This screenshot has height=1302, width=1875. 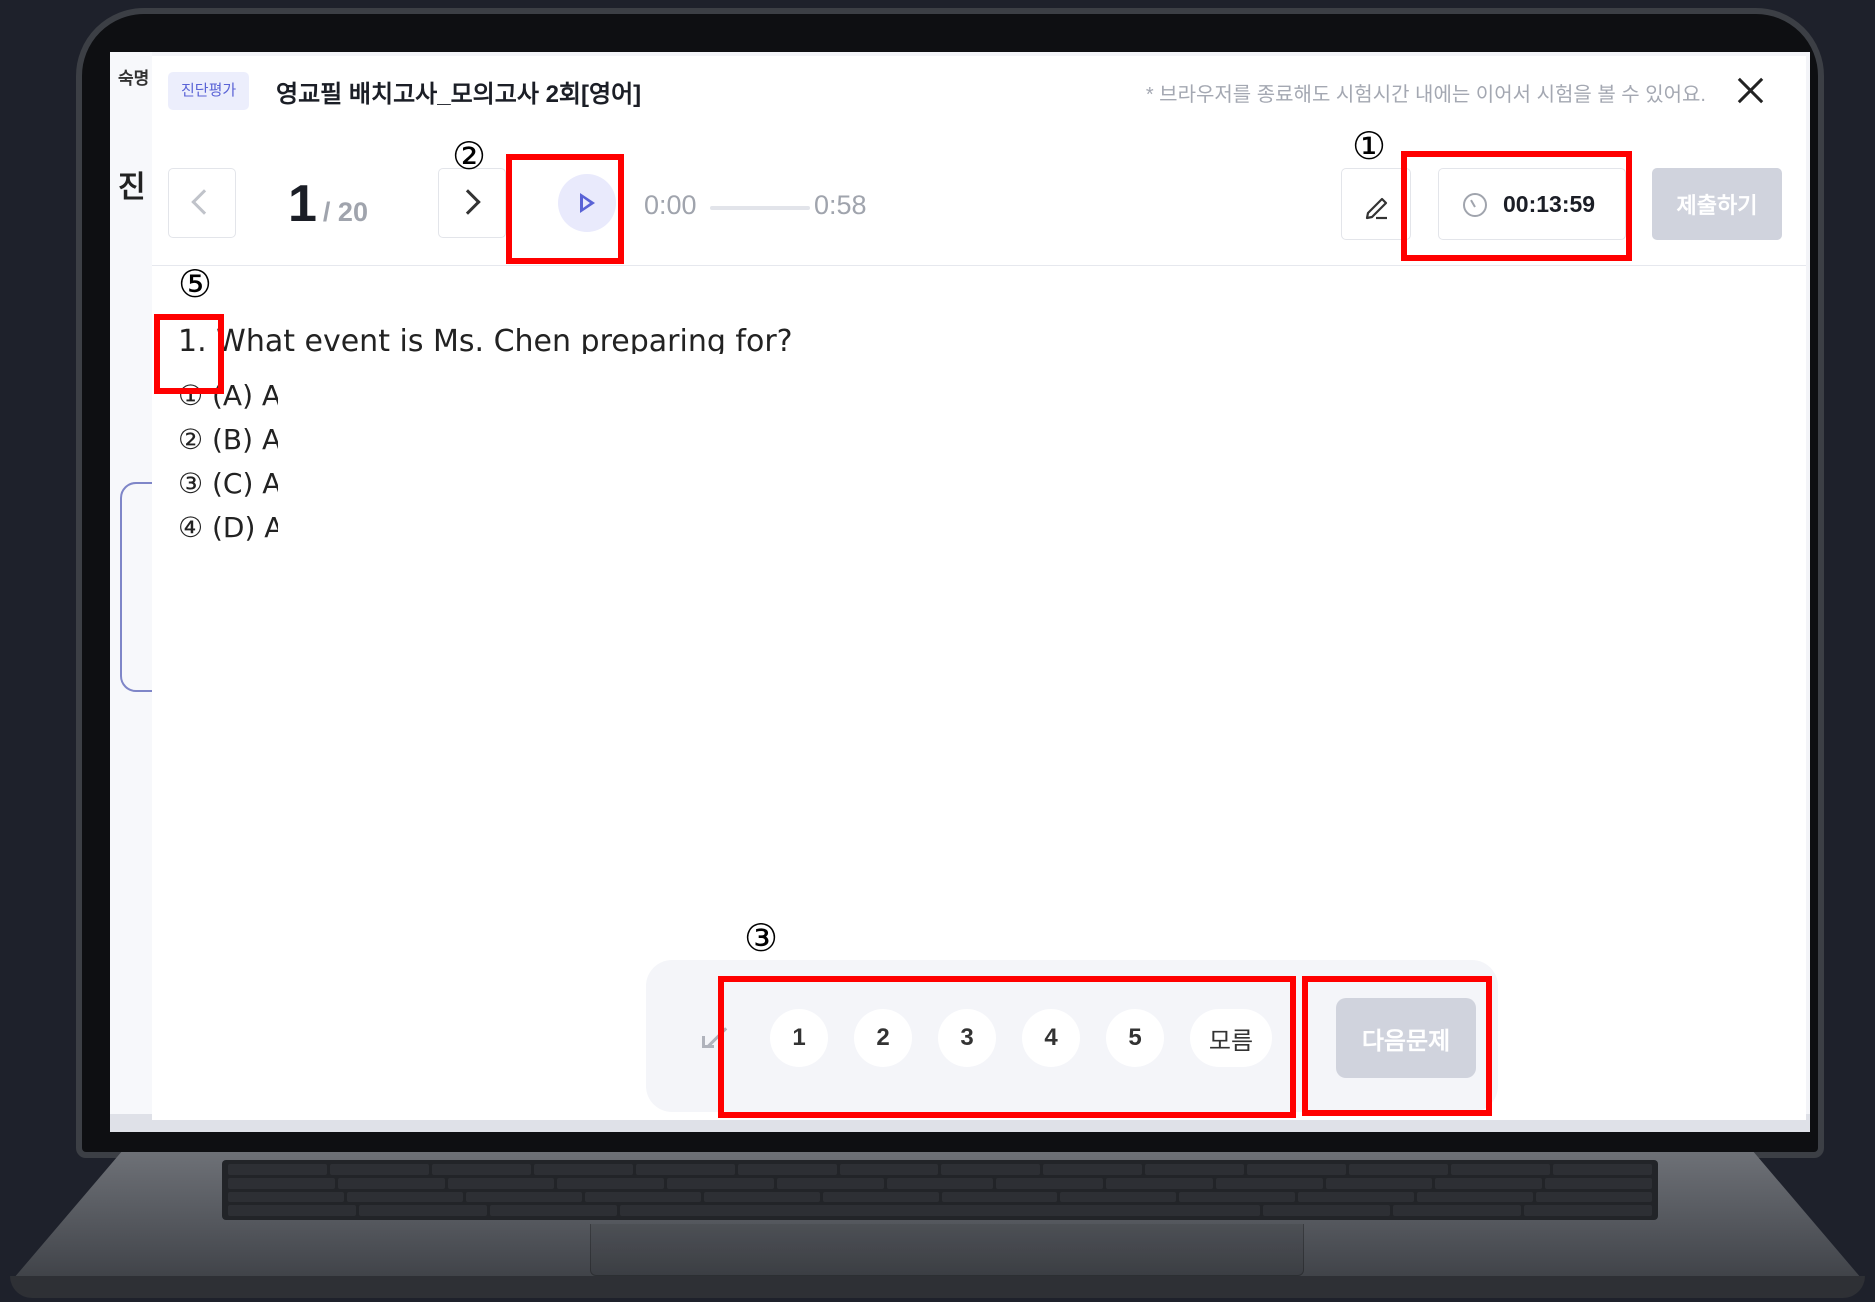 What do you see at coordinates (469, 156) in the screenshot?
I see `annotation-number-audio: ②` at bounding box center [469, 156].